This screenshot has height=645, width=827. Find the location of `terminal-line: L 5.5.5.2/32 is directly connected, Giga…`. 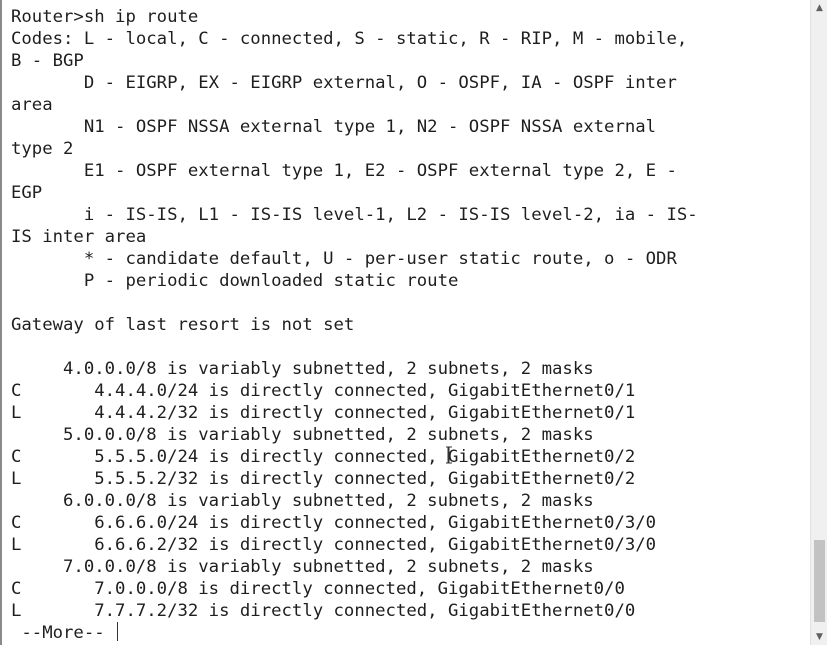

terminal-line: L 5.5.5.2/32 is directly connected, Giga… is located at coordinates (323, 479).